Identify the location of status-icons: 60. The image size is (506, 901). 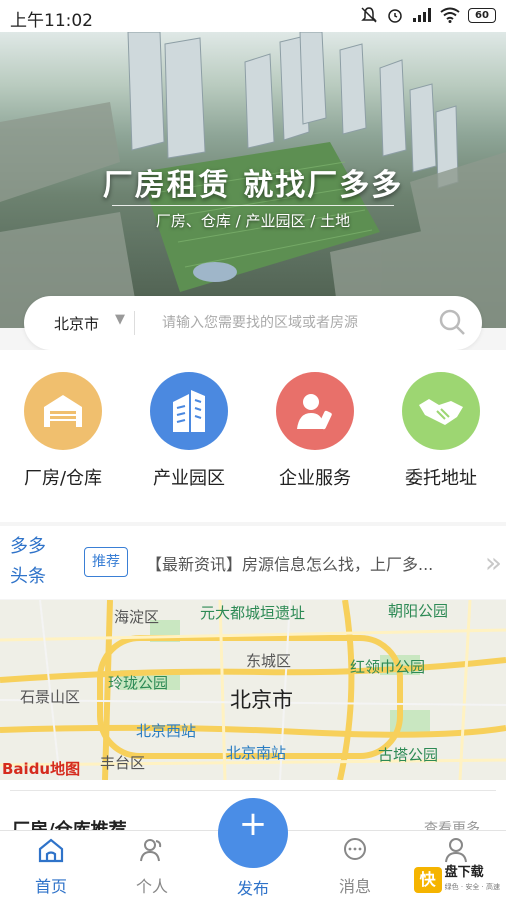
(428, 15).